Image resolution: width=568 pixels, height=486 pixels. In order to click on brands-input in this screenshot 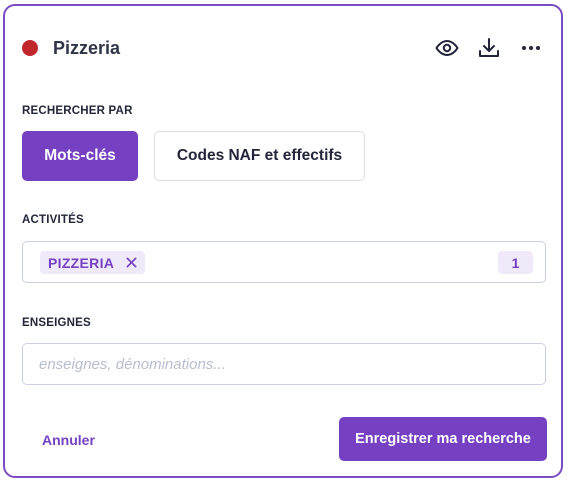, I will do `click(284, 364)`.